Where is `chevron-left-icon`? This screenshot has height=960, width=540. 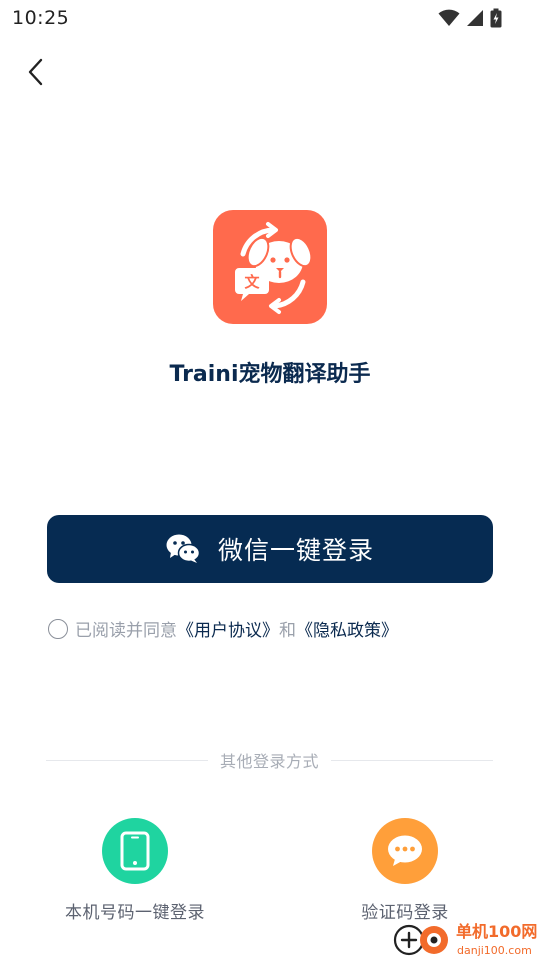
chevron-left-icon is located at coordinates (35, 72).